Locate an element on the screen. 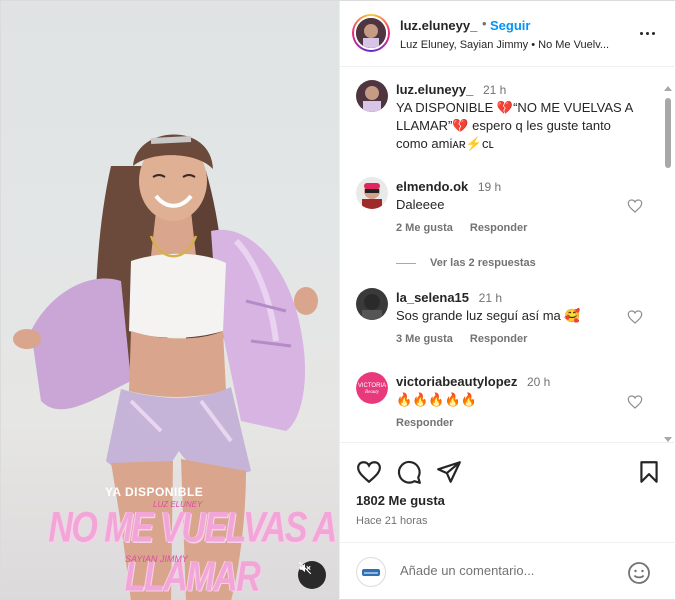 The width and height of the screenshot is (676, 600). comment-meta: Responder is located at coordinates (431, 423).